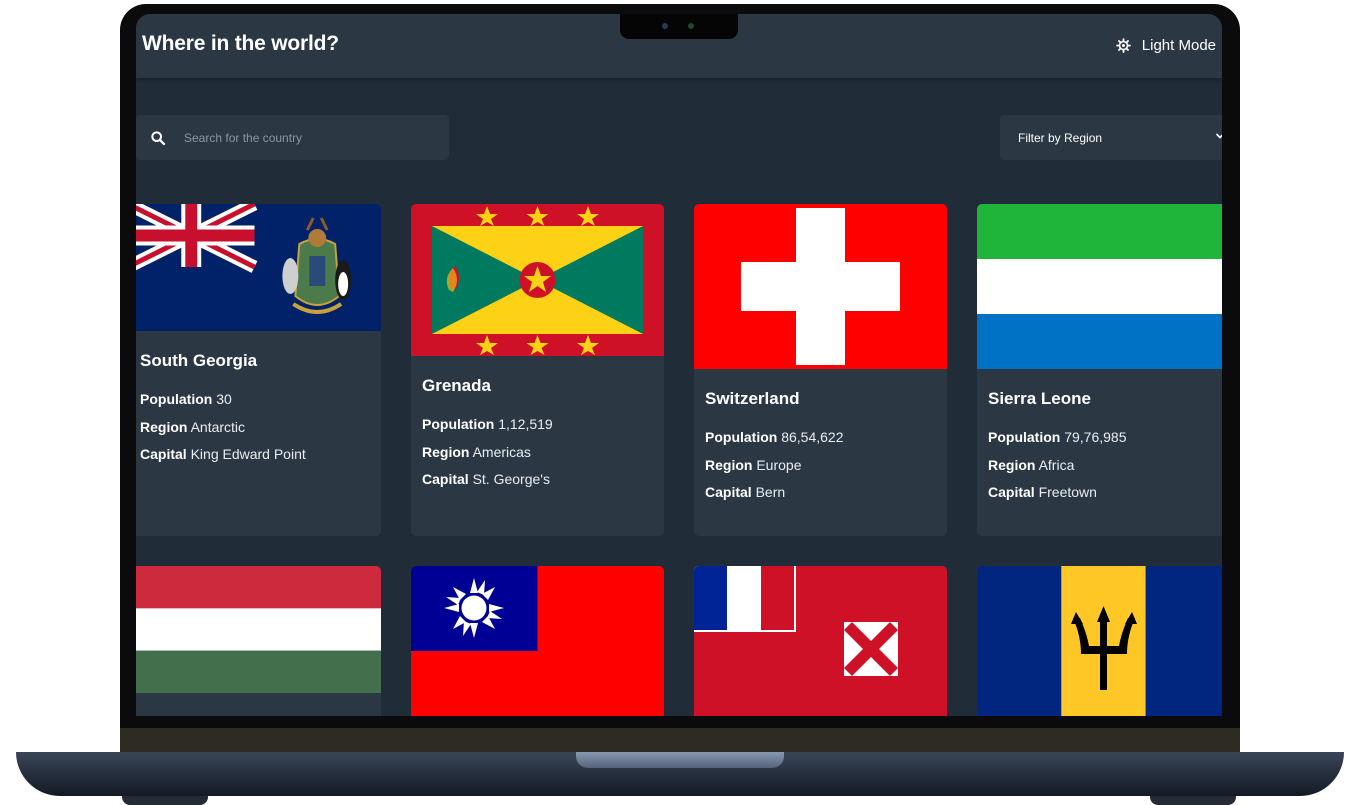  I want to click on laptop-foot-left, so click(165, 800).